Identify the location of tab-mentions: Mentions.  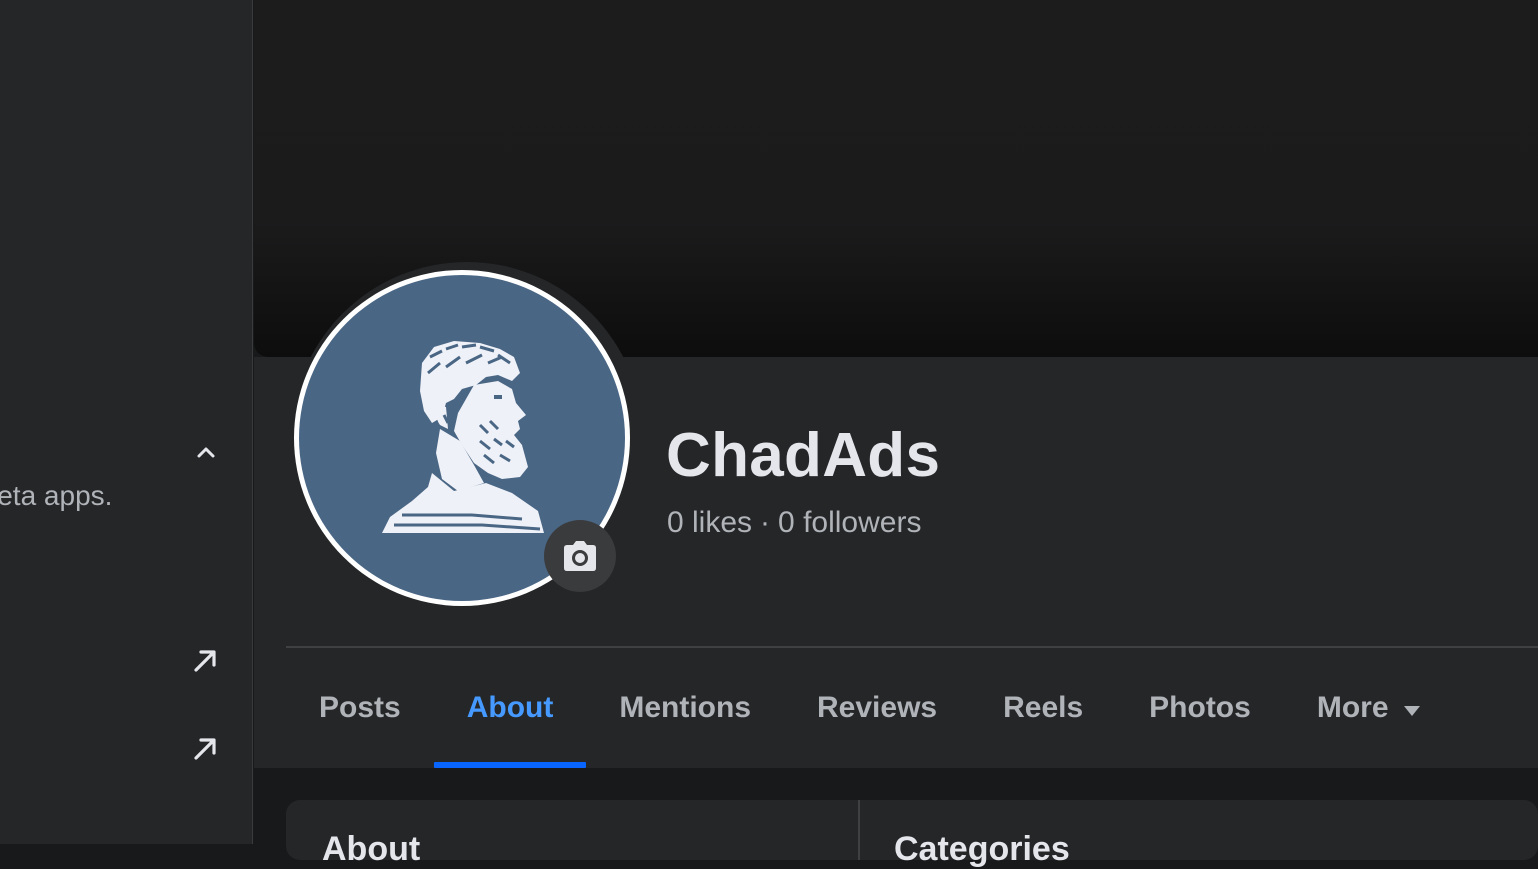
(685, 708).